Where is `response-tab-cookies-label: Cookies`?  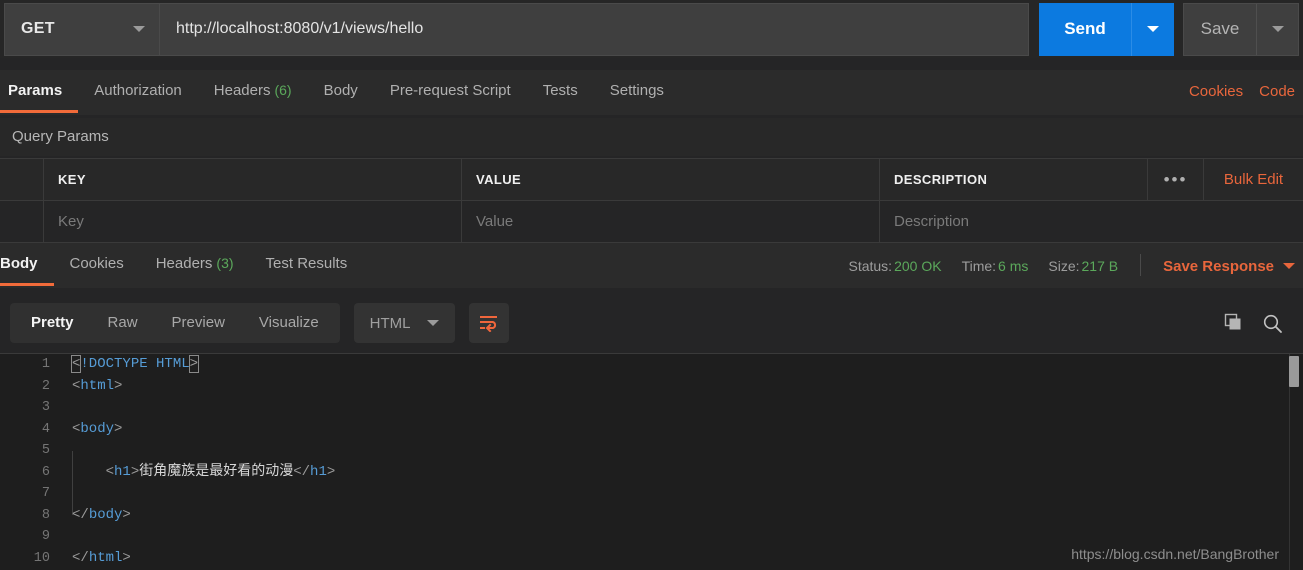
response-tab-cookies-label: Cookies is located at coordinates (96, 263).